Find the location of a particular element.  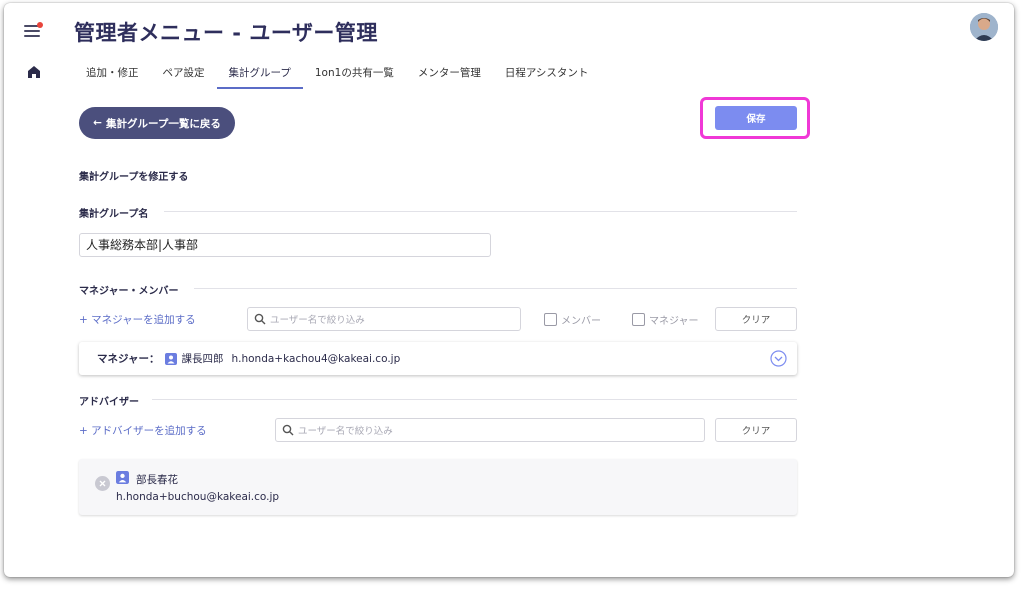

advisor-item: 部長春花 h.honda+buchou@kakeai.co.jp is located at coordinates (438, 487).